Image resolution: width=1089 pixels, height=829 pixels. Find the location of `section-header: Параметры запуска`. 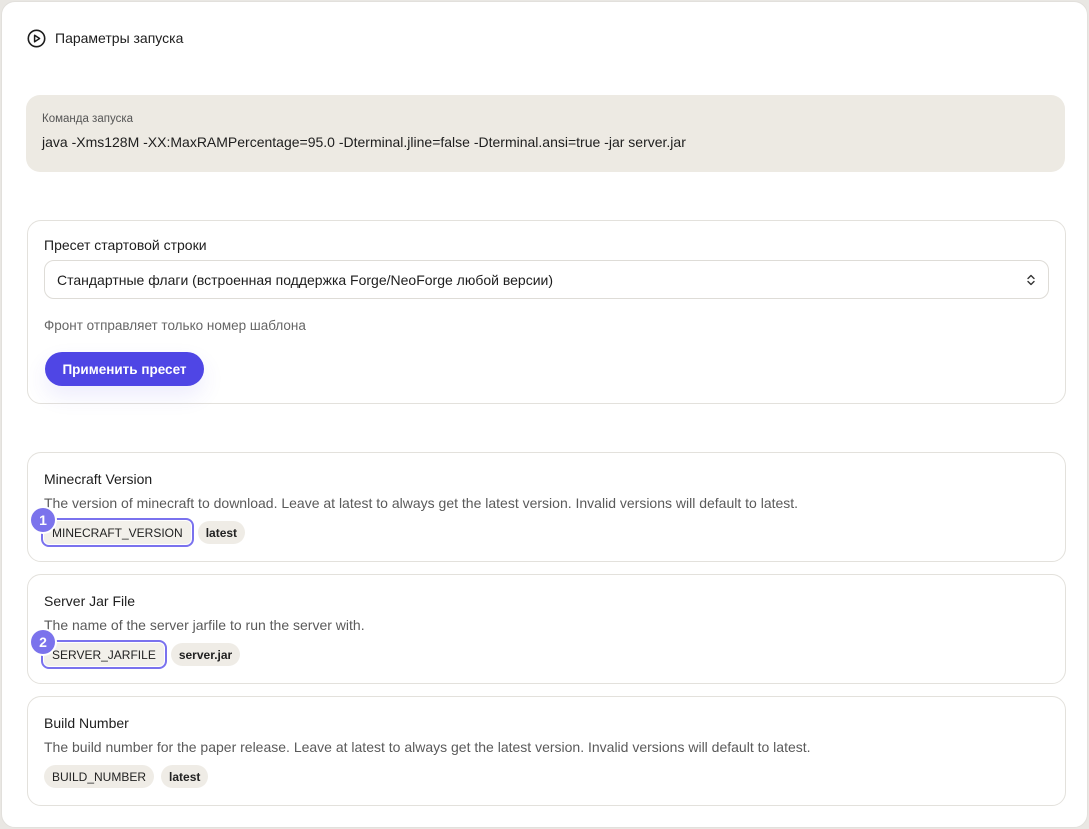

section-header: Параметры запуска is located at coordinates (105, 38).